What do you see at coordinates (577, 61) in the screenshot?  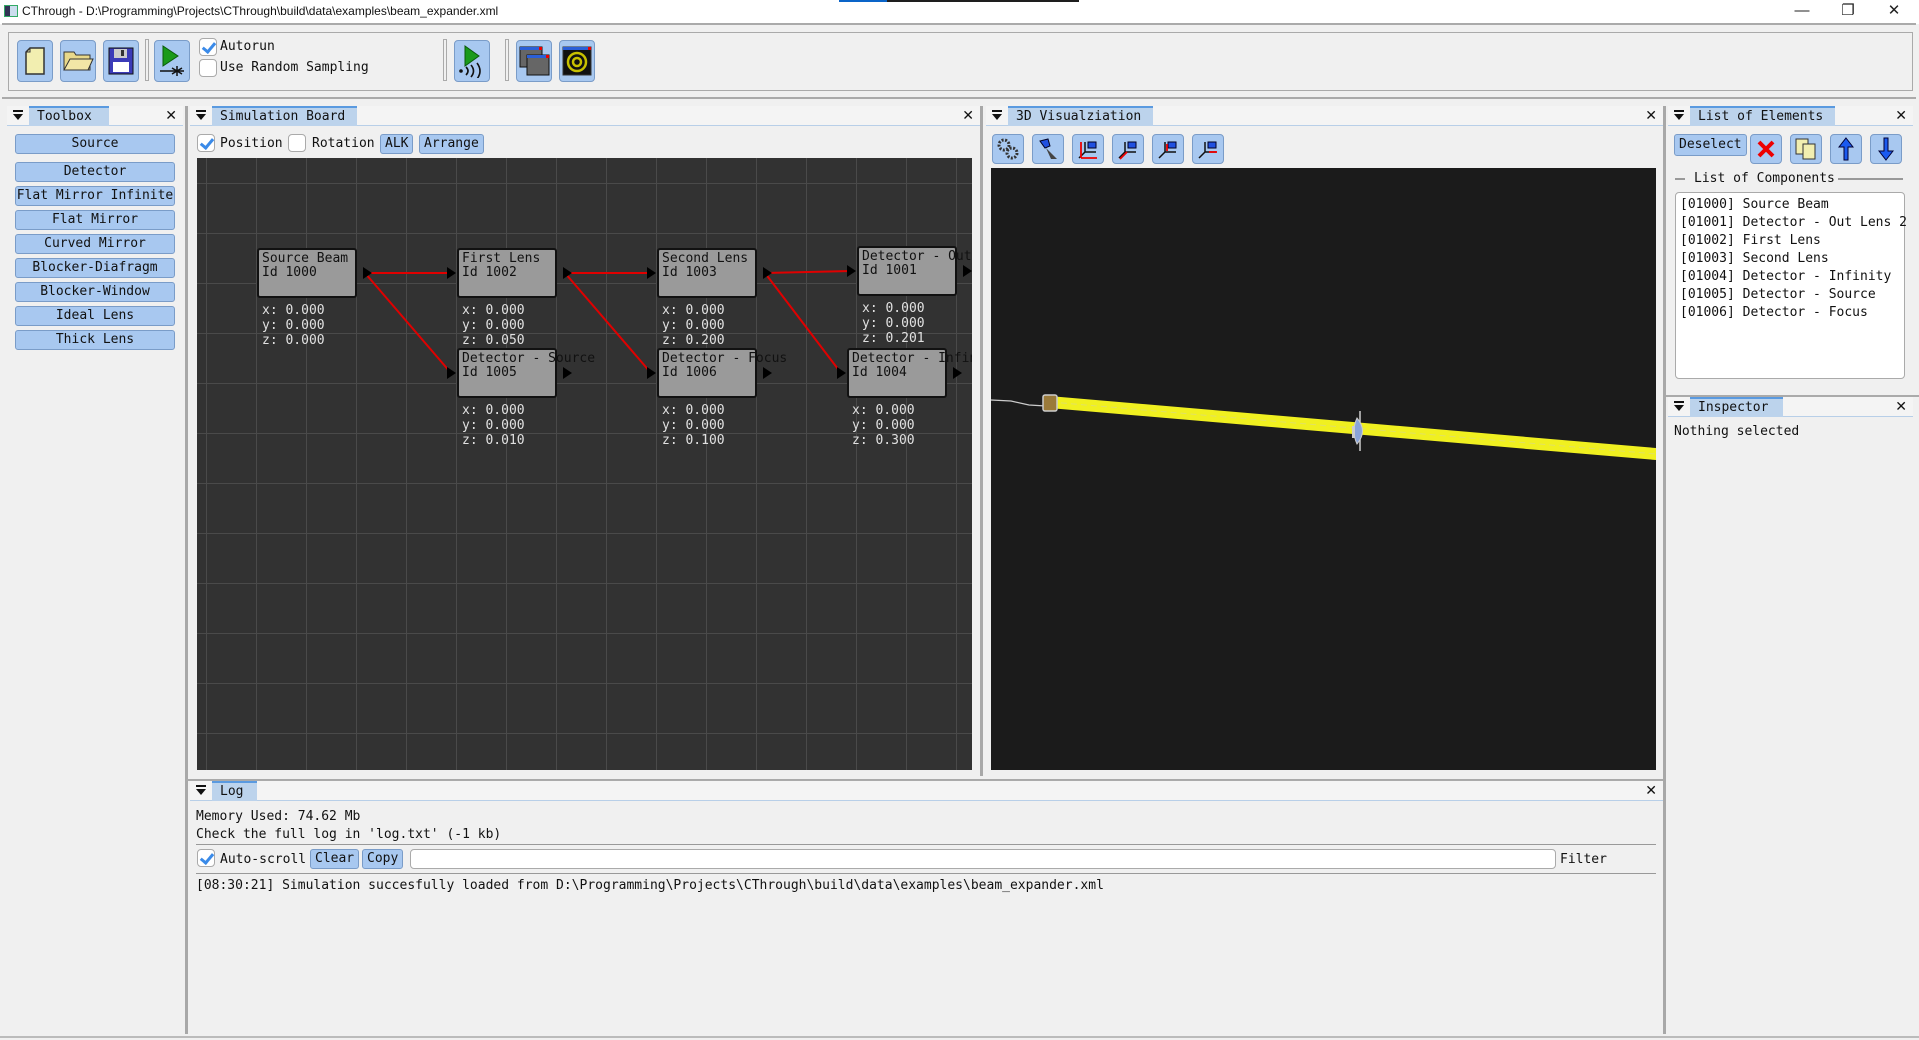 I see `target-view-button` at bounding box center [577, 61].